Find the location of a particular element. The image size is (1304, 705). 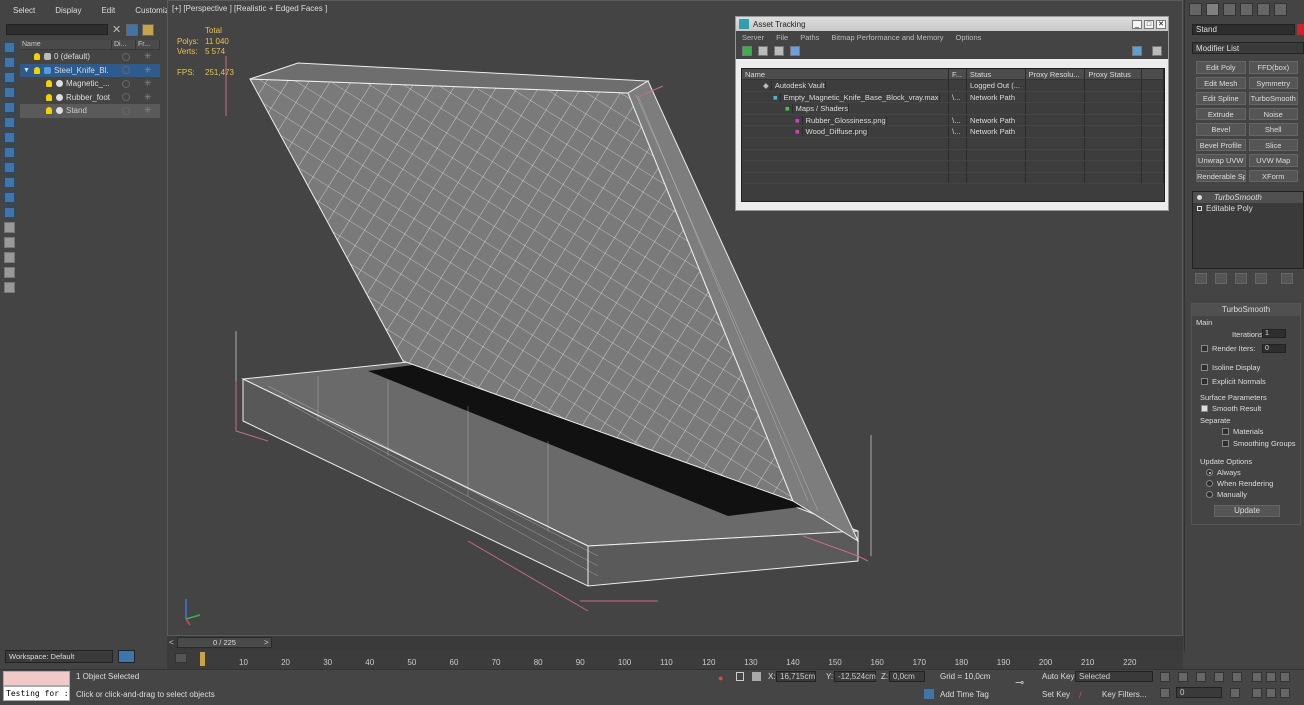

noise-button: Noise is located at coordinates (1273, 113).